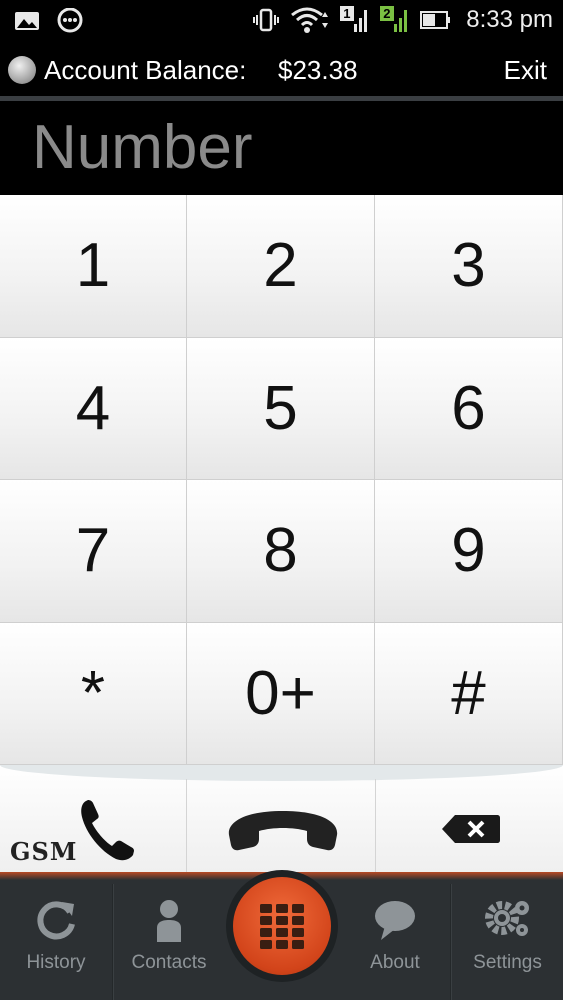 The image size is (563, 1000). I want to click on call-button, so click(281, 831).